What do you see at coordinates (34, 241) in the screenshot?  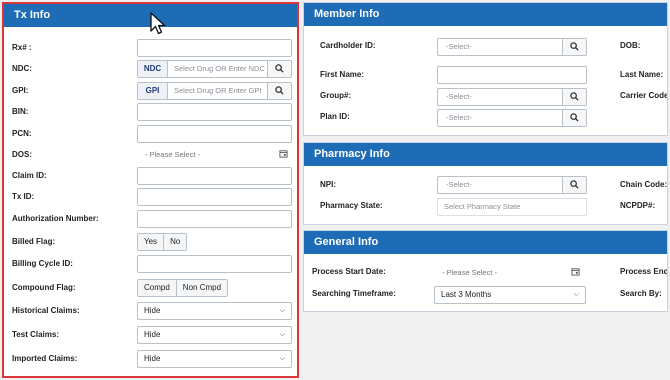 I see `billed-flag-label: Billed Flag:` at bounding box center [34, 241].